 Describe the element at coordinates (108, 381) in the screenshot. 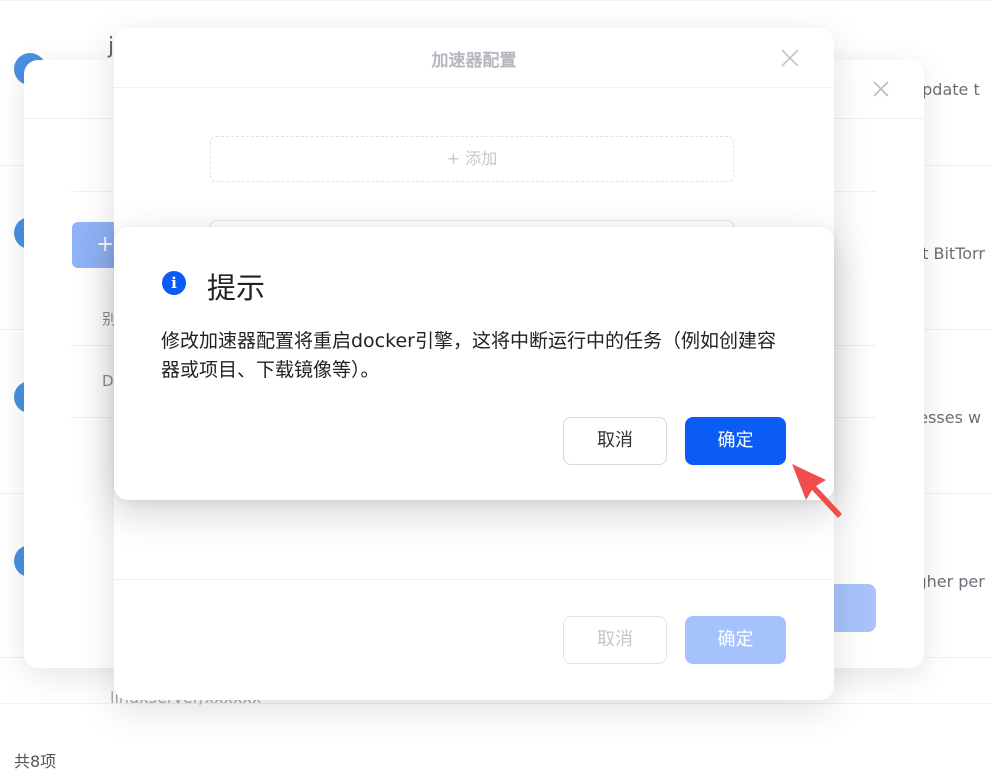

I see `row-name: D` at that location.